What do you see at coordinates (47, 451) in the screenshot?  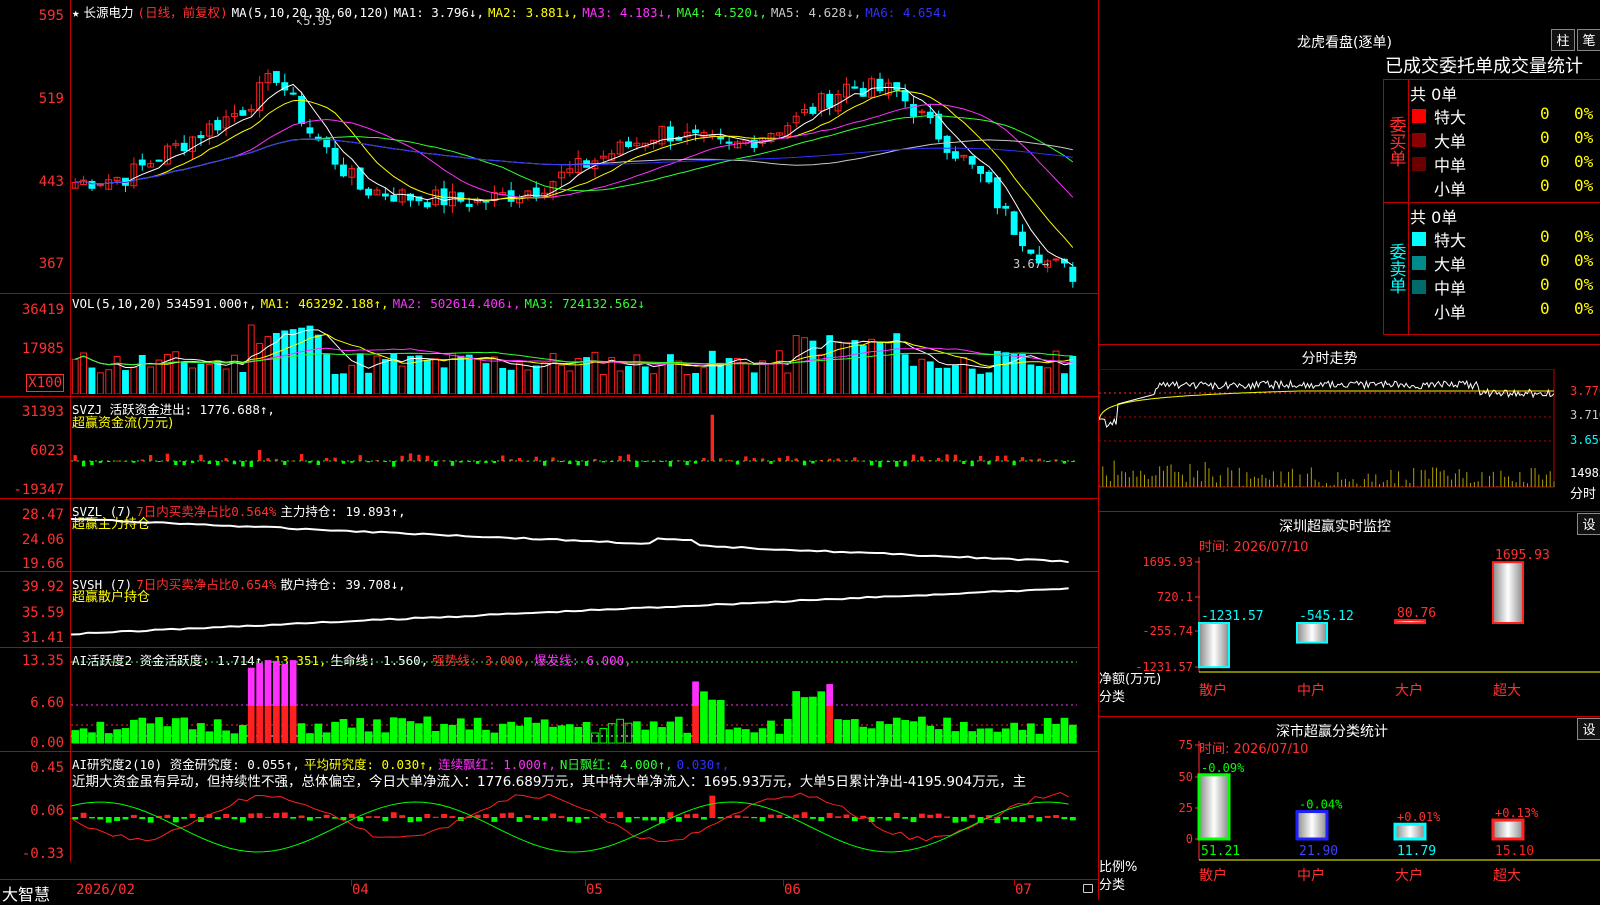 I see `svzj-ylabel: 6023` at bounding box center [47, 451].